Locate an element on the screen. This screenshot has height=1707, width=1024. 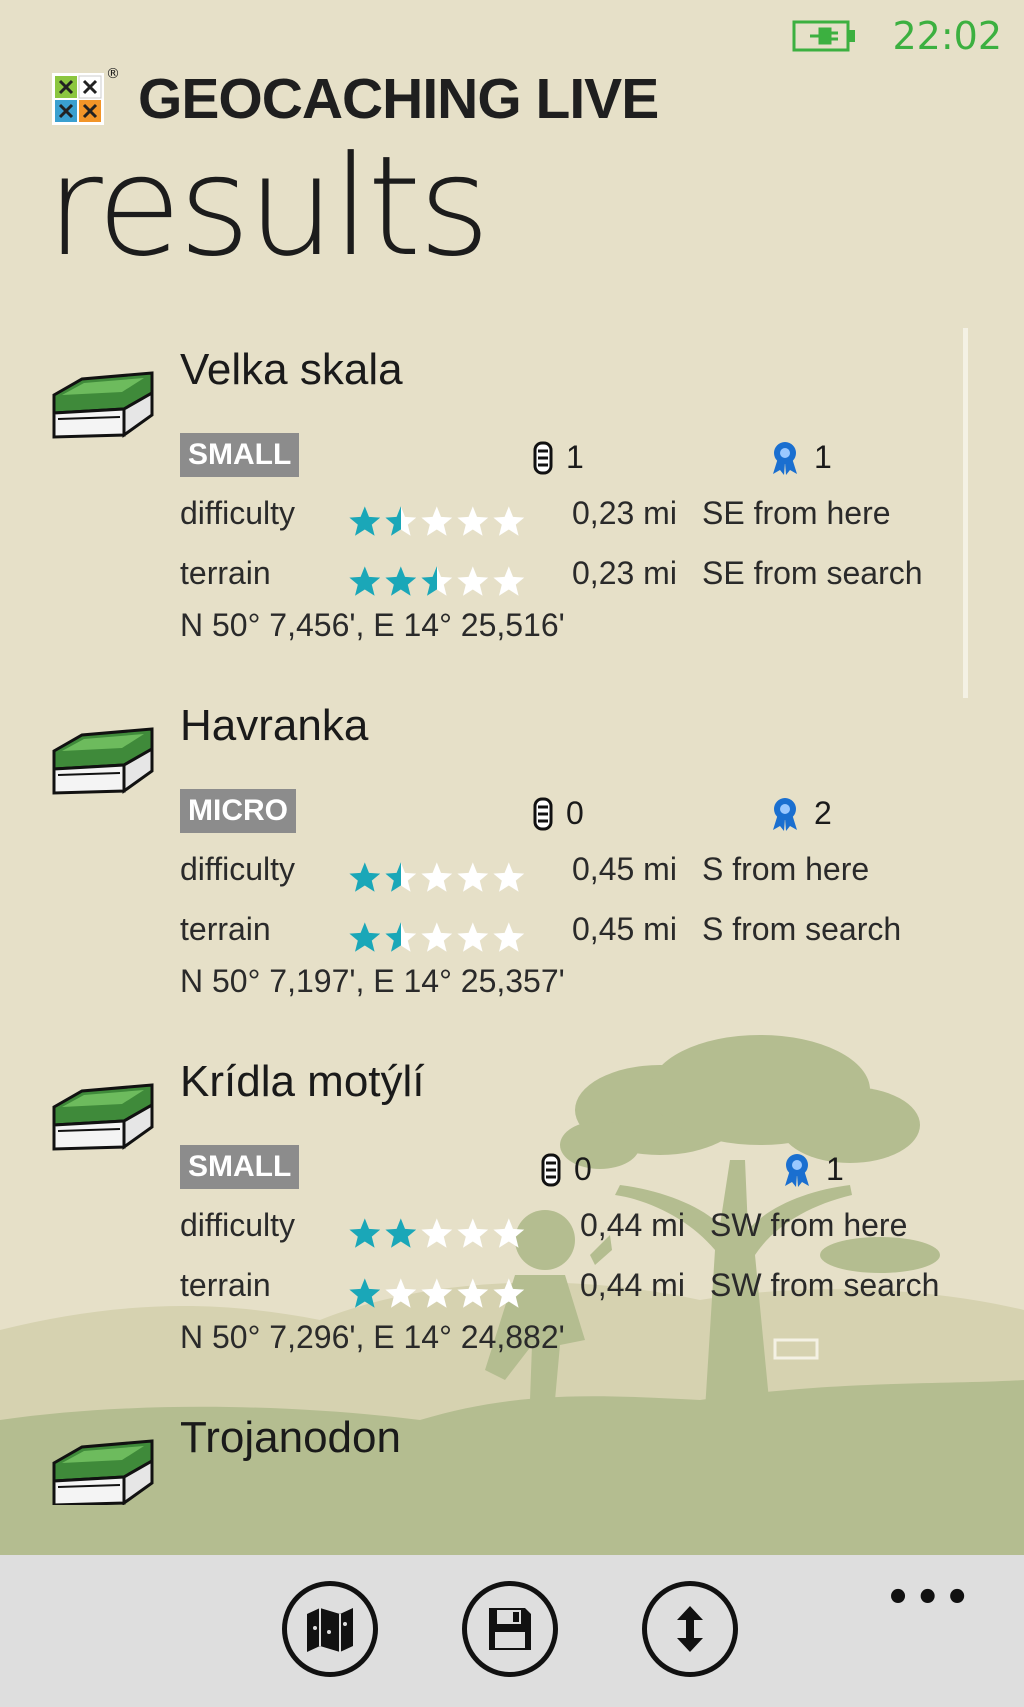
favorite-count-value: 2 is located at coordinates (823, 813).